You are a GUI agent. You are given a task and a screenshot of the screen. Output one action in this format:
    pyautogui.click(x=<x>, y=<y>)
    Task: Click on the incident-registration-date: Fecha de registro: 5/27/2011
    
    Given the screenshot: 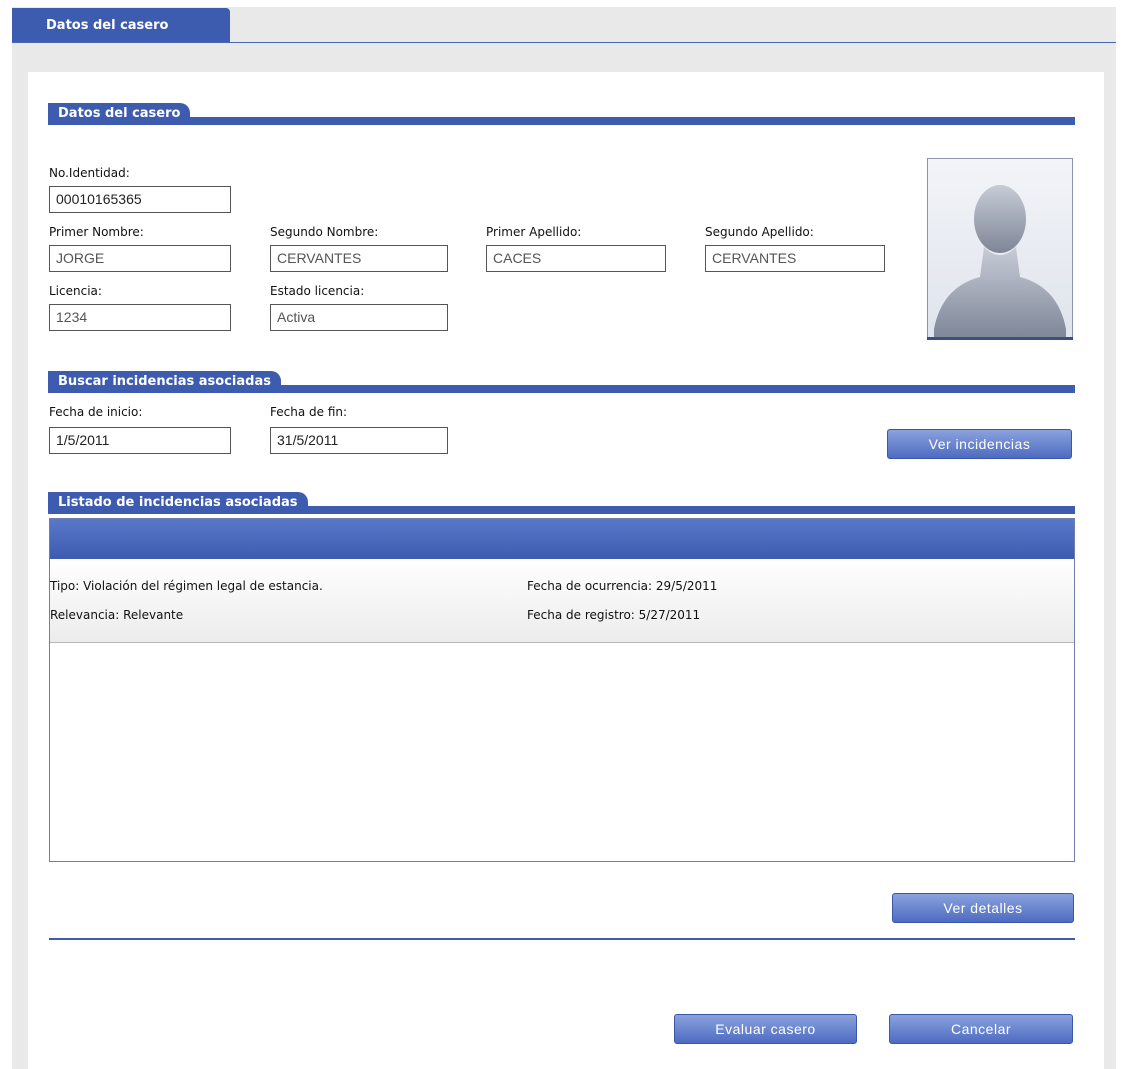 What is the action you would take?
    pyautogui.click(x=614, y=615)
    